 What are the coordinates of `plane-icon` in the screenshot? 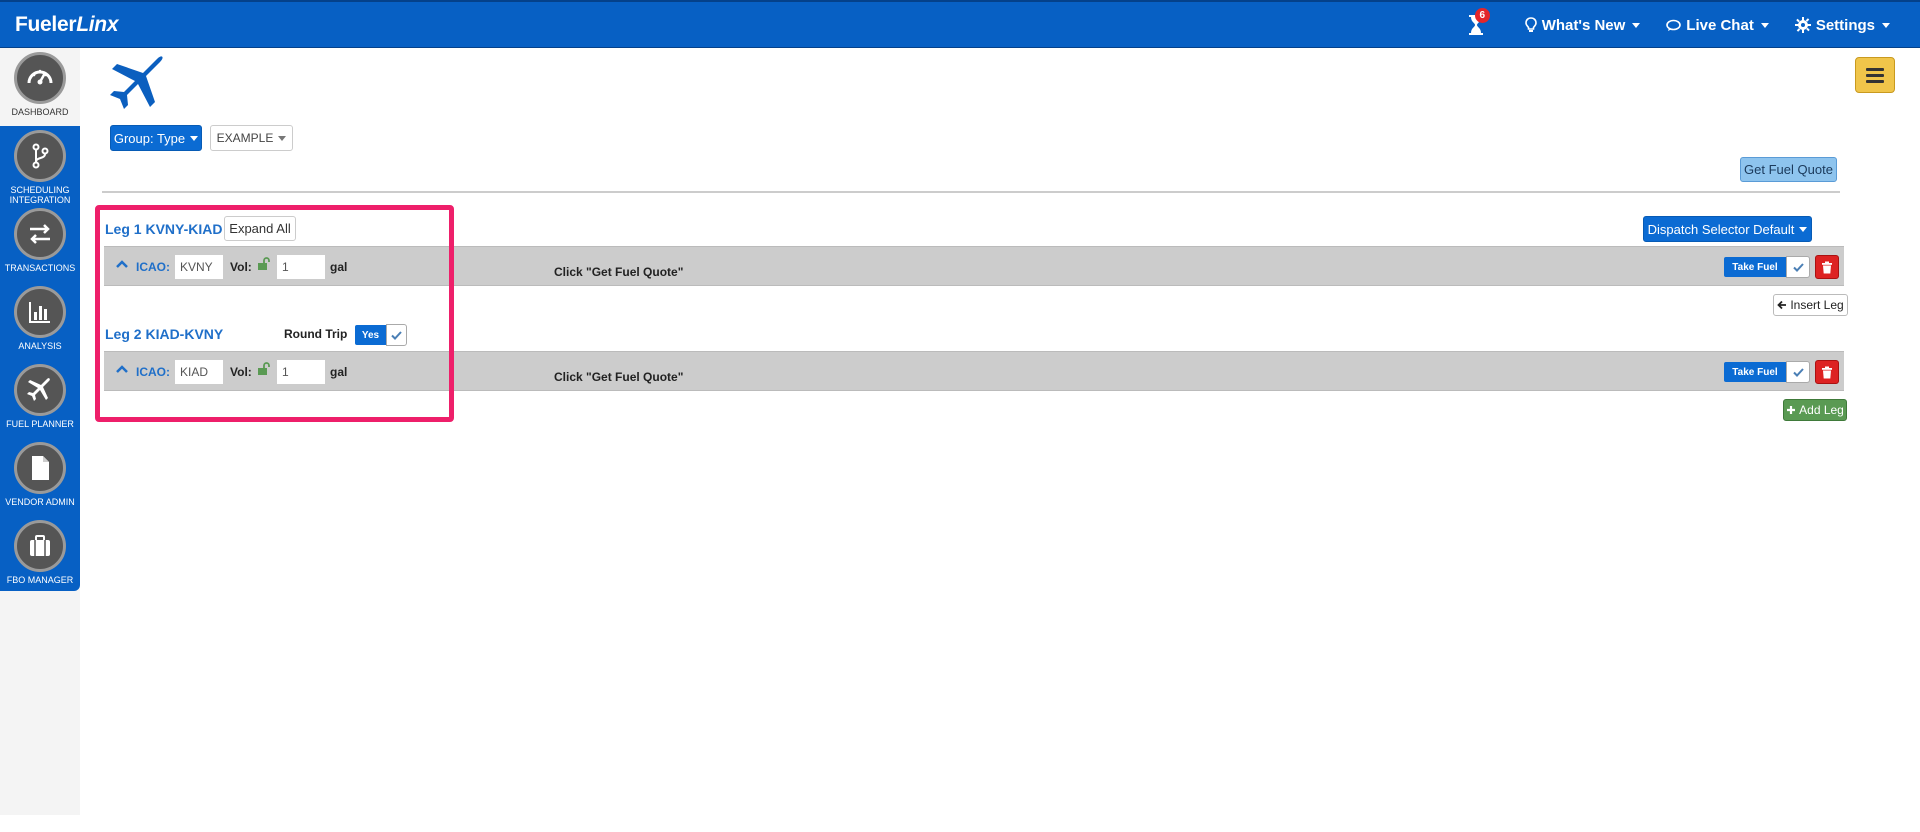 It's located at (40, 390).